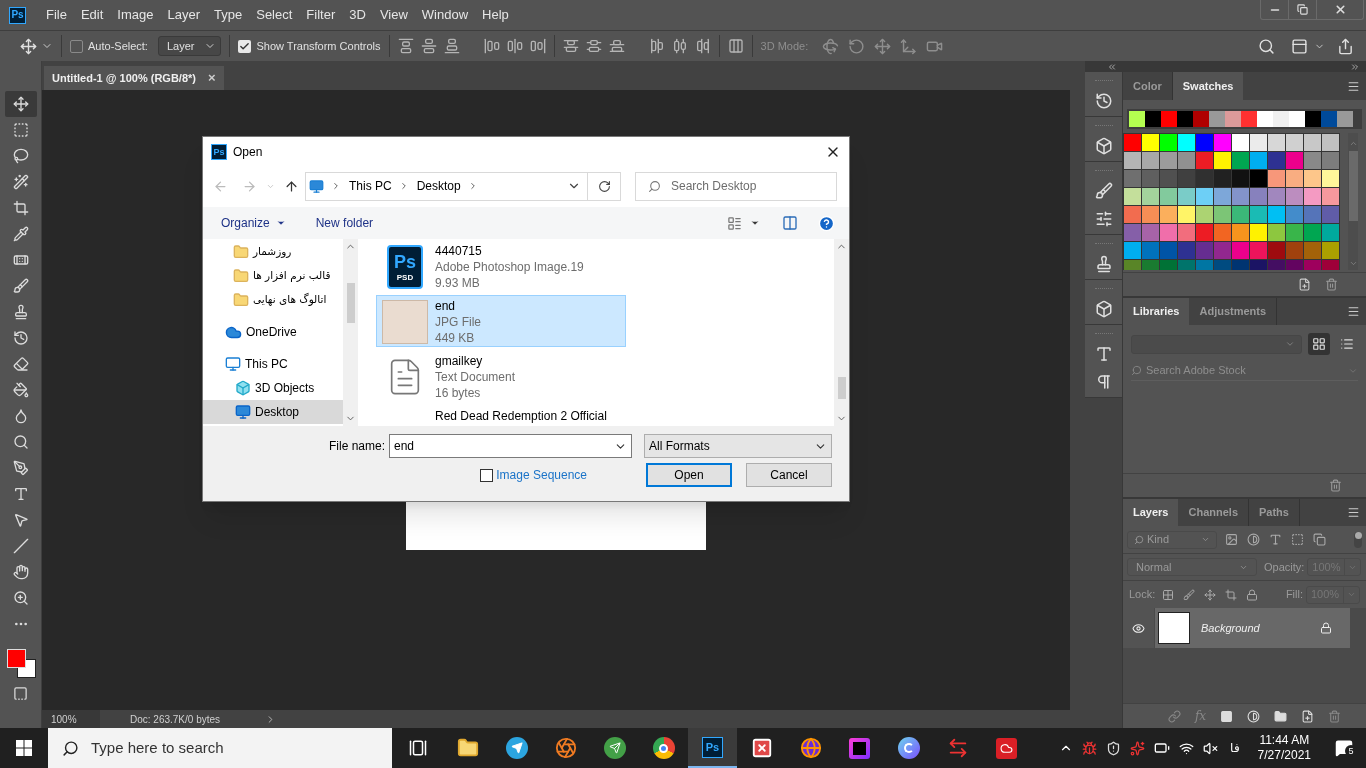 The width and height of the screenshot is (1366, 768). Describe the element at coordinates (273, 300) in the screenshot. I see `nav-item: اتالوگ های نهایی` at that location.